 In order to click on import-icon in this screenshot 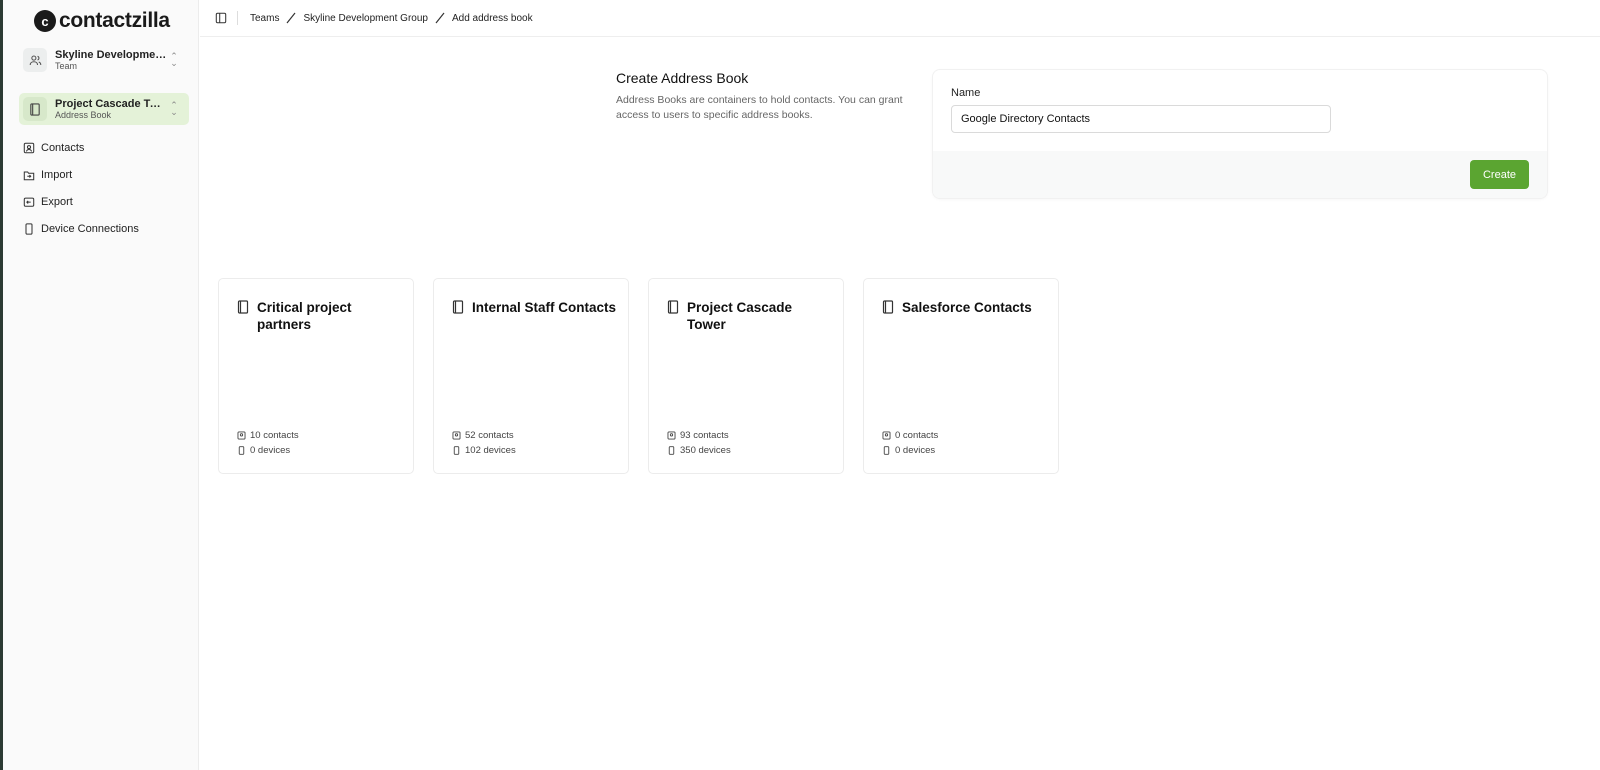, I will do `click(29, 175)`.